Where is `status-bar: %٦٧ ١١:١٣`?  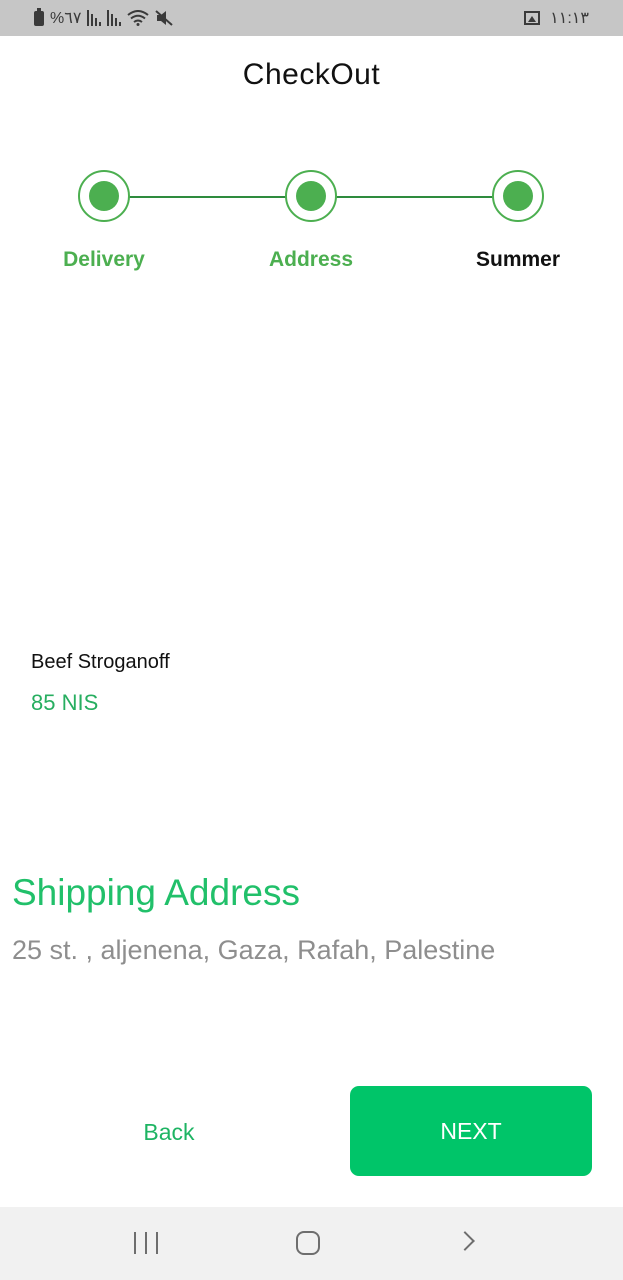
status-bar: %٦٧ ١١:١٣ is located at coordinates (311, 18).